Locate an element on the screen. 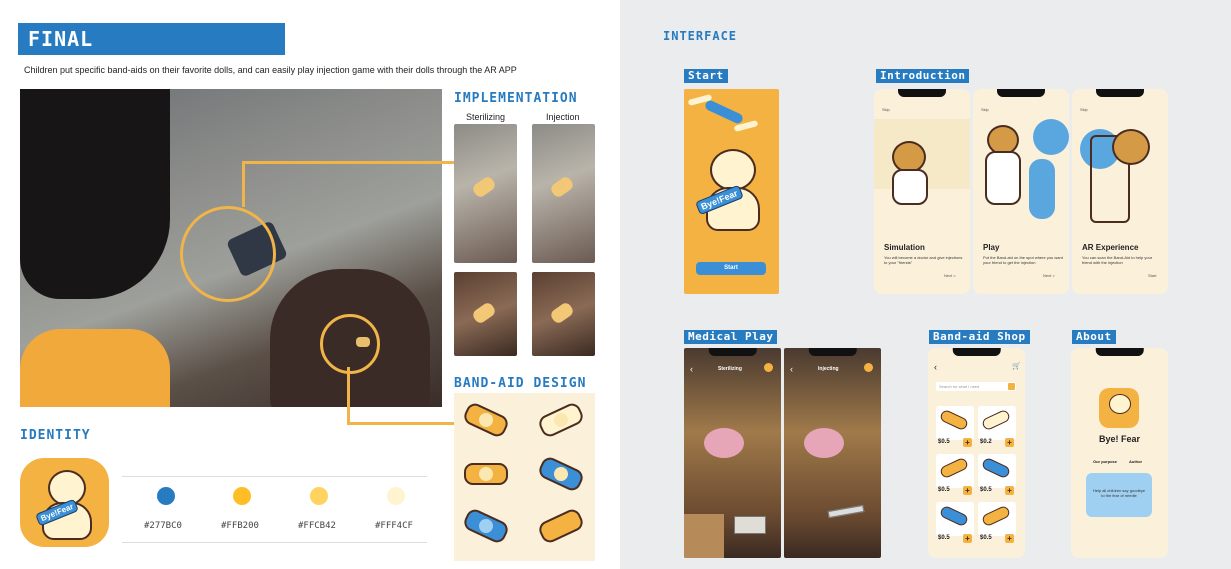 This screenshot has height=569, width=1231. about-tag: About is located at coordinates (1094, 337).